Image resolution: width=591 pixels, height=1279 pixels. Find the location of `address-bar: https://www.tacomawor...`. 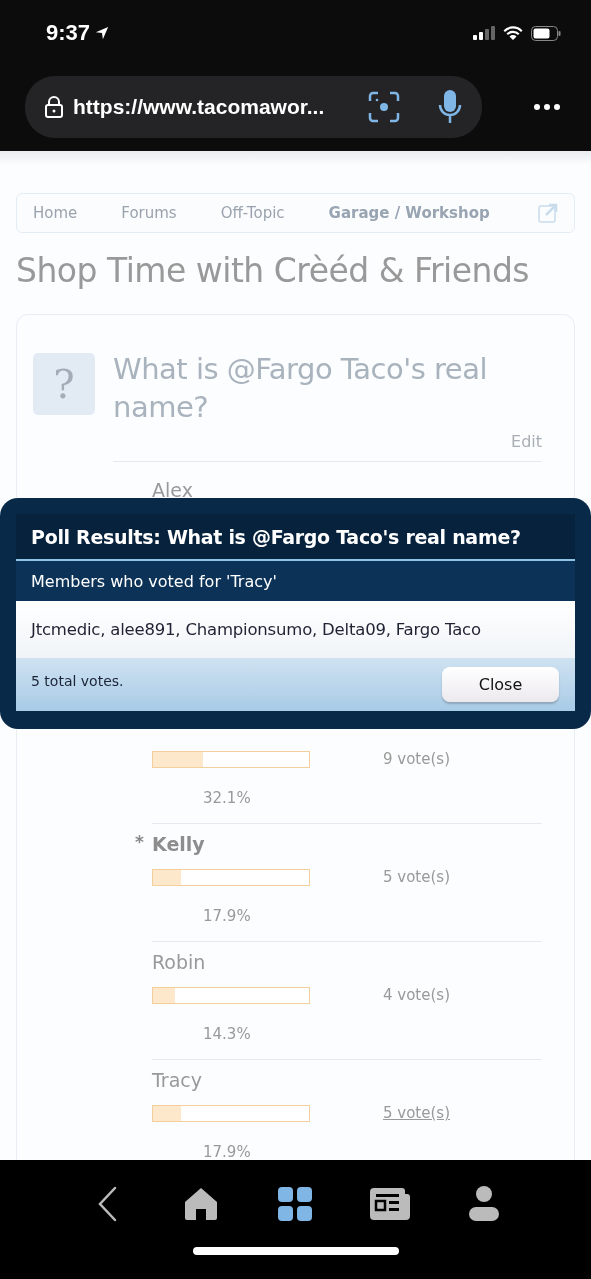

address-bar: https://www.tacomawor... is located at coordinates (253, 107).